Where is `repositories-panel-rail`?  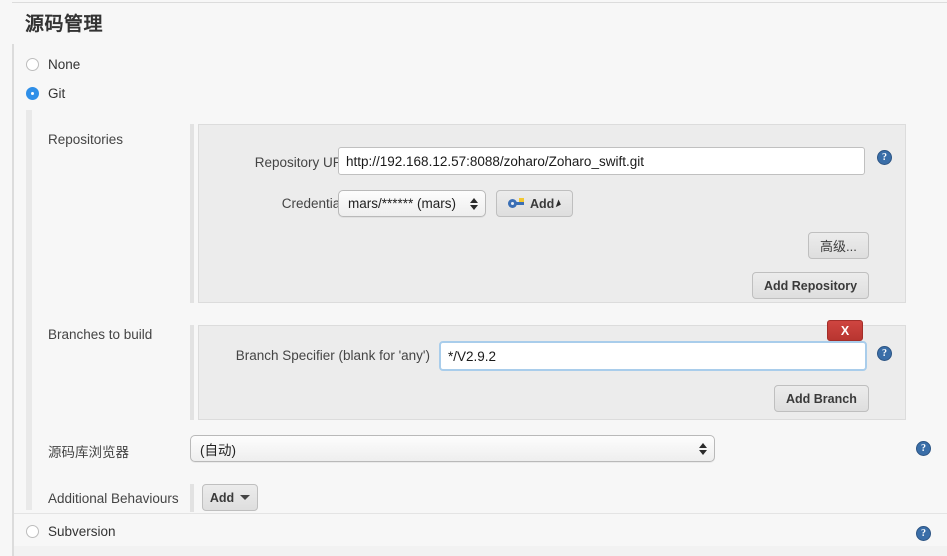
repositories-panel-rail is located at coordinates (192, 213).